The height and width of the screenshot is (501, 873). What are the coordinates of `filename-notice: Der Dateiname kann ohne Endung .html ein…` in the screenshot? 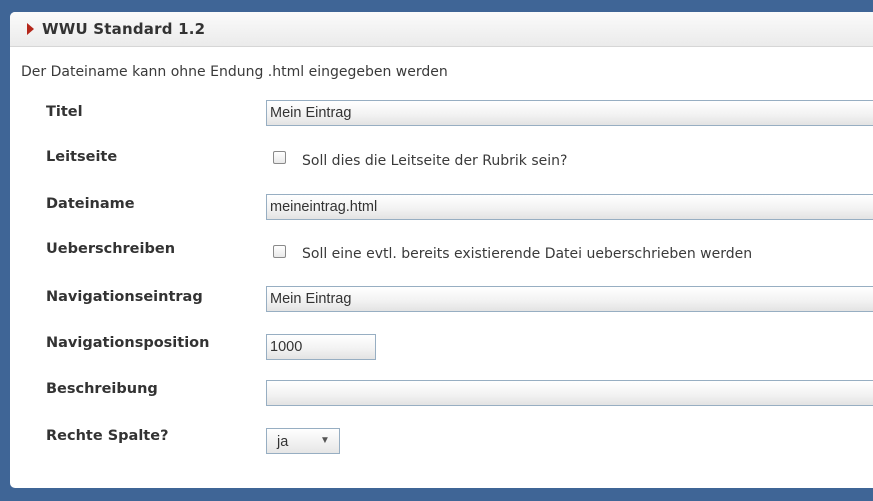 It's located at (234, 72).